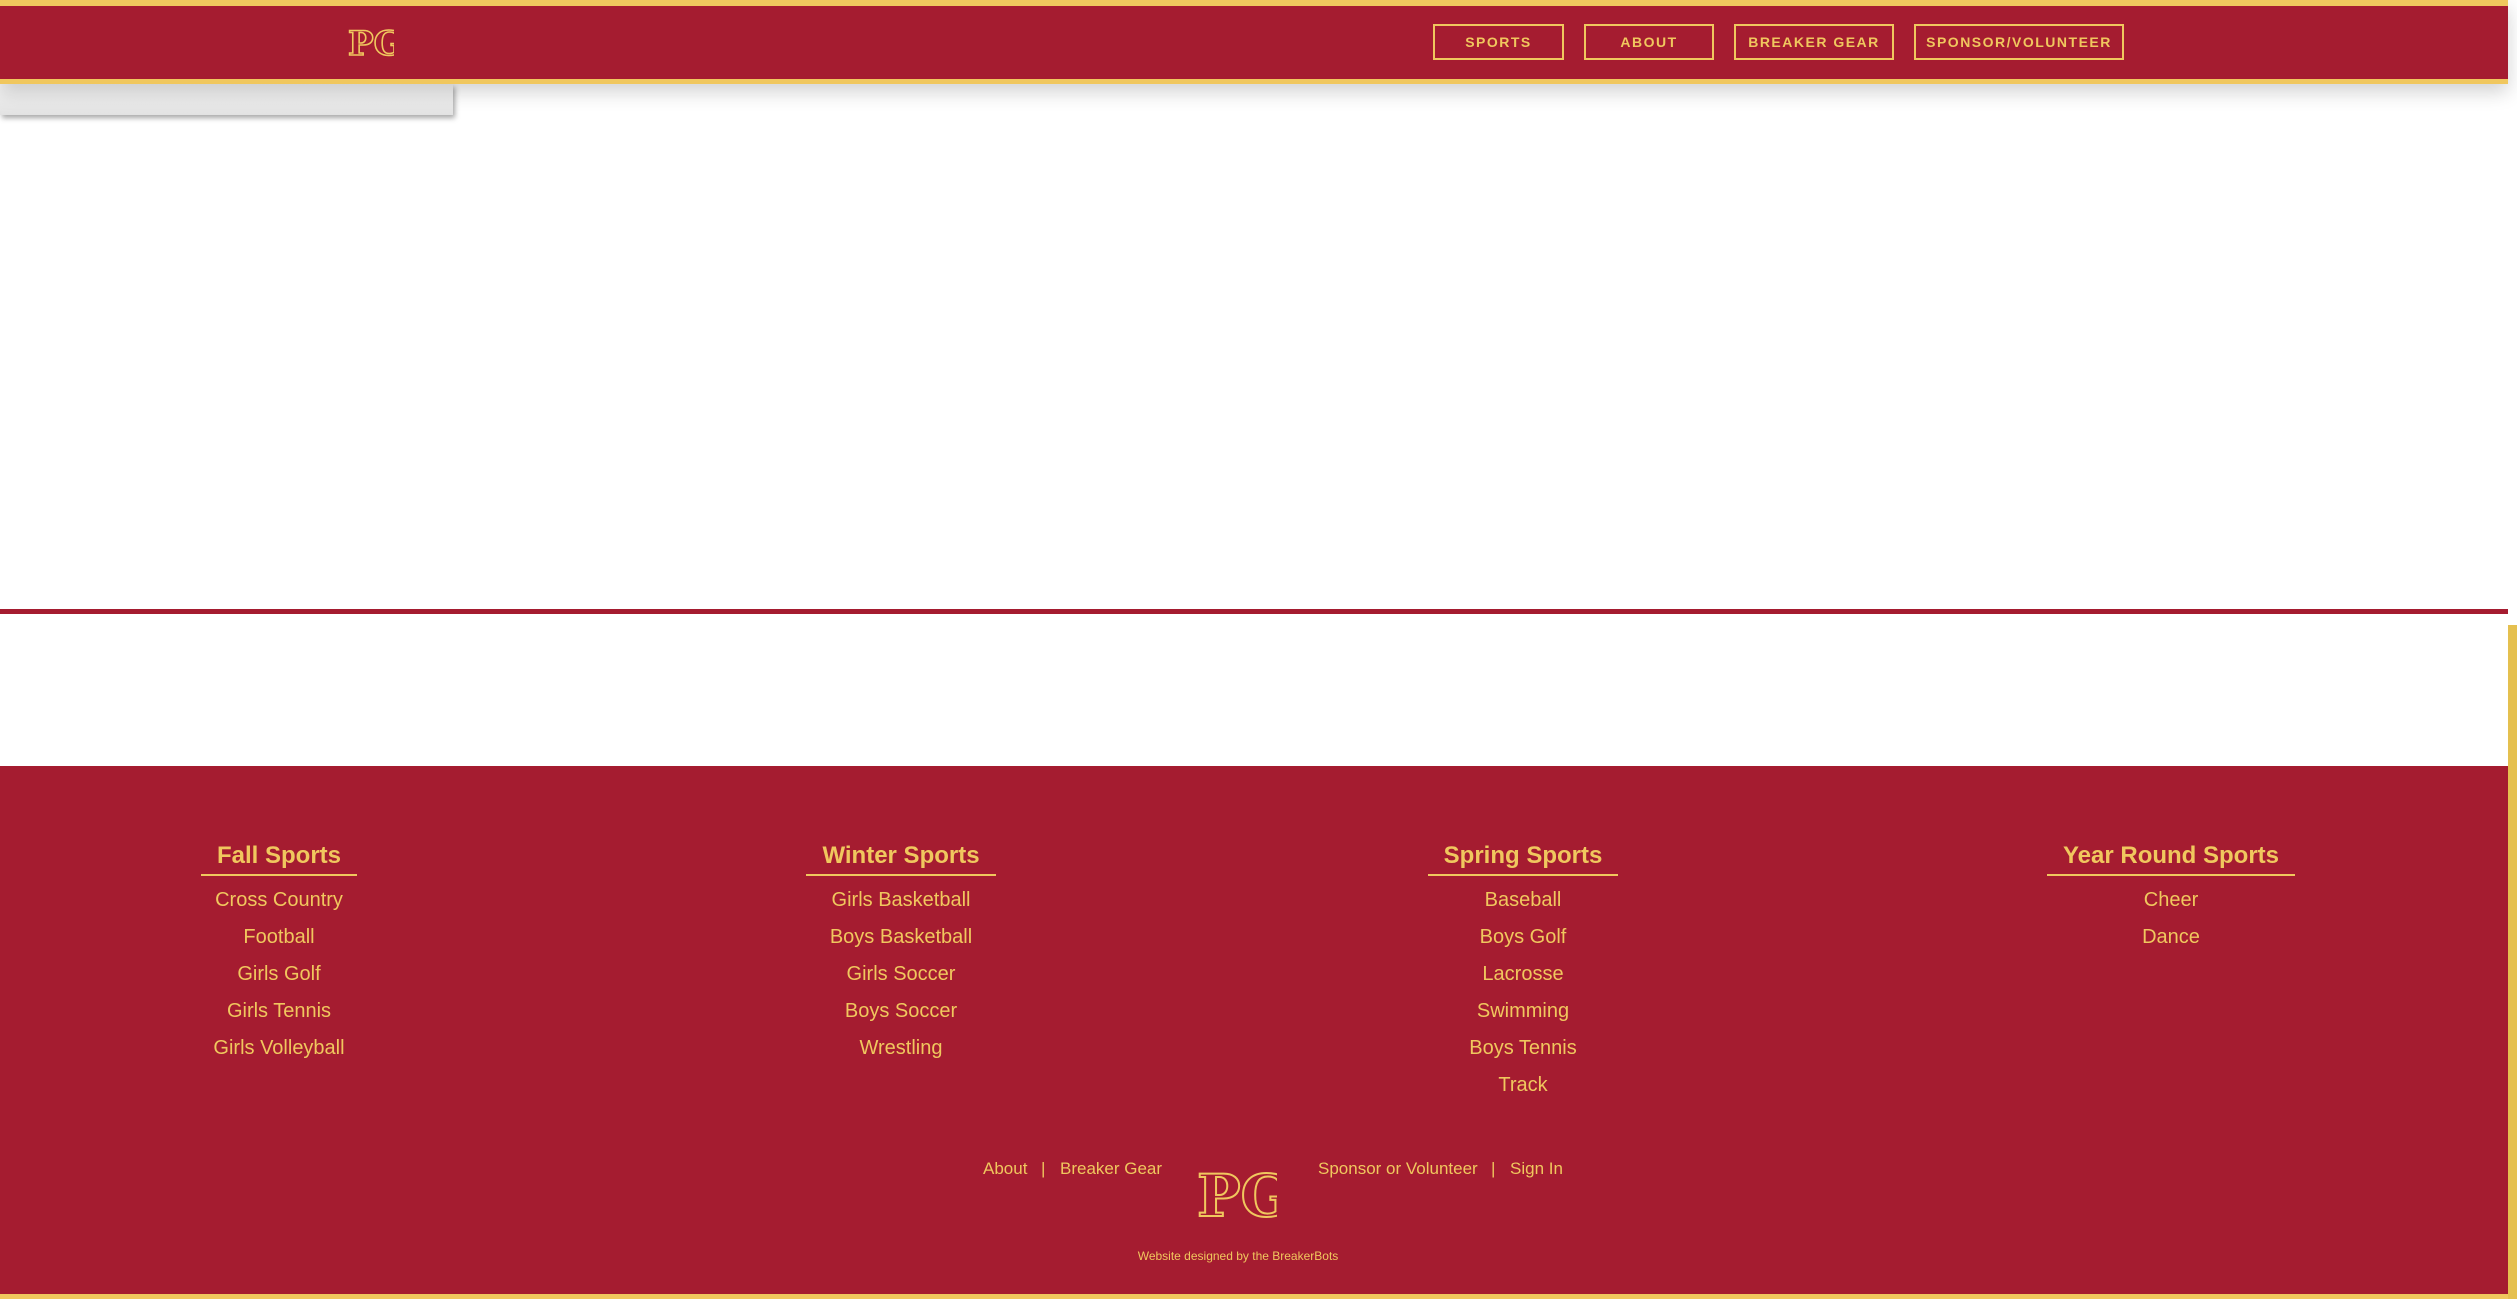 The width and height of the screenshot is (2517, 1299). Describe the element at coordinates (1523, 859) in the screenshot. I see `spring-sports-heading: Spring Sports` at that location.